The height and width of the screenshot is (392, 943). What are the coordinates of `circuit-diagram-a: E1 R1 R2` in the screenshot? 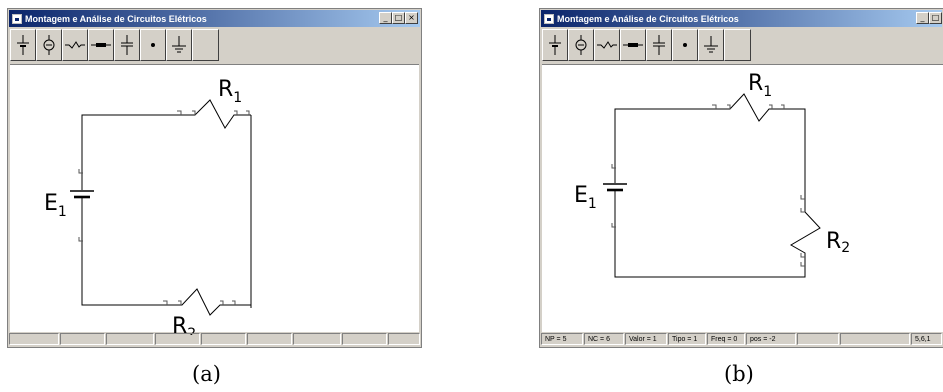 It's located at (148, 209).